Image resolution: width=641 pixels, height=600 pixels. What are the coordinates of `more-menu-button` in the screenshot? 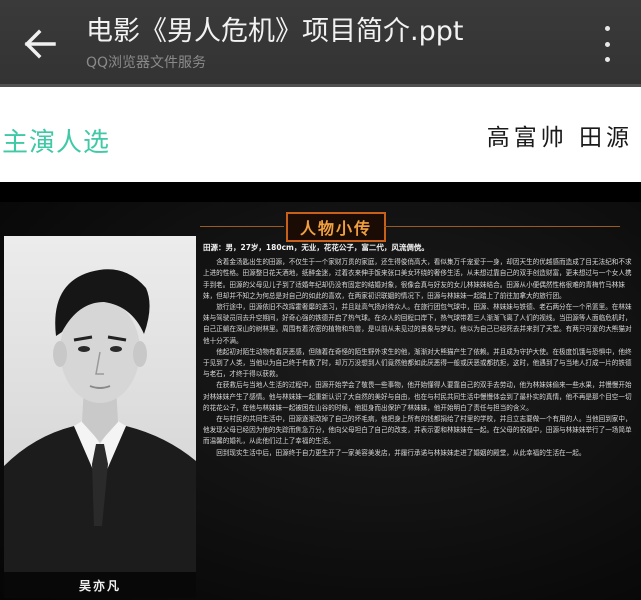 It's located at (607, 44).